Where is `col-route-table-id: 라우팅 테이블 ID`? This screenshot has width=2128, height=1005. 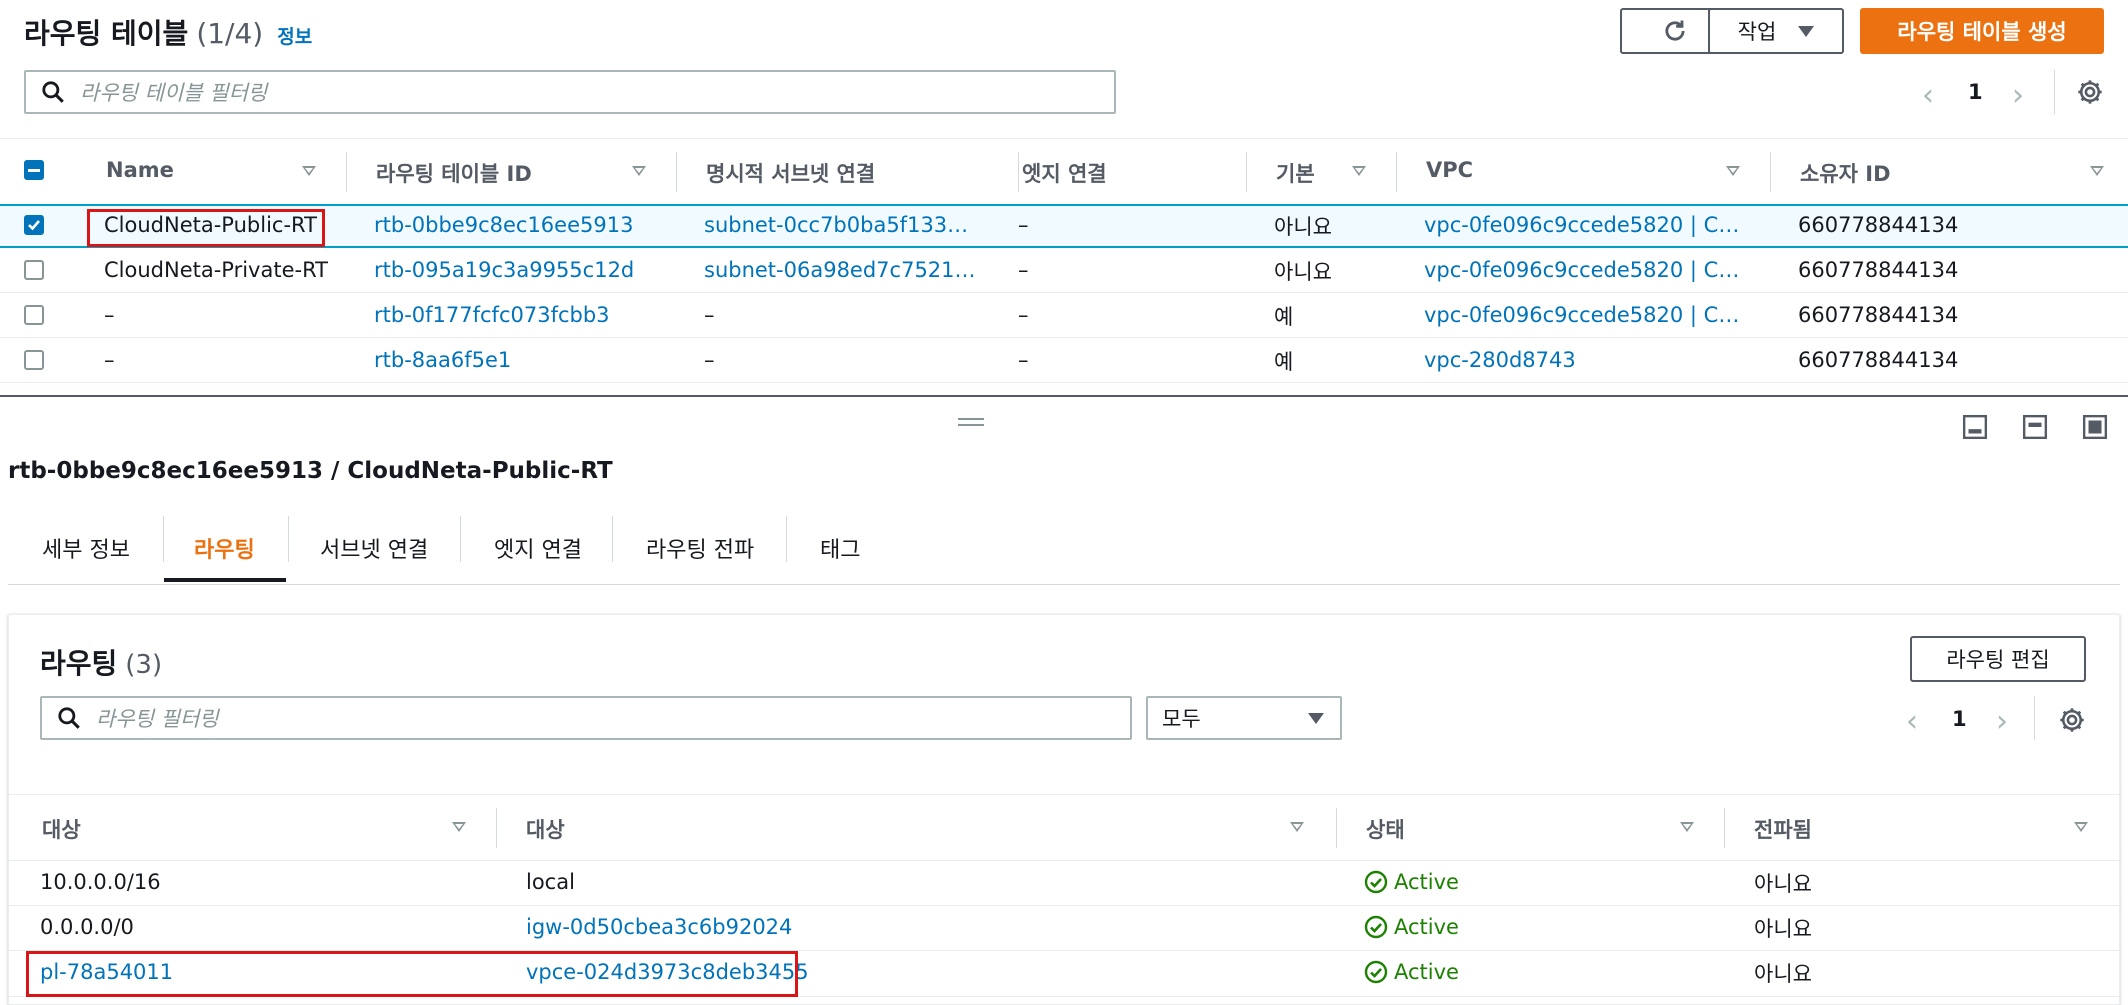 col-route-table-id: 라우팅 테이블 ID is located at coordinates (454, 173).